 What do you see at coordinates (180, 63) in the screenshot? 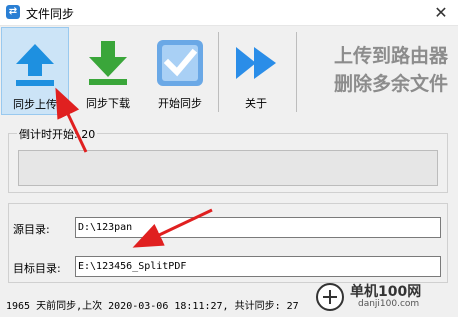
I see `checkmark-icon` at bounding box center [180, 63].